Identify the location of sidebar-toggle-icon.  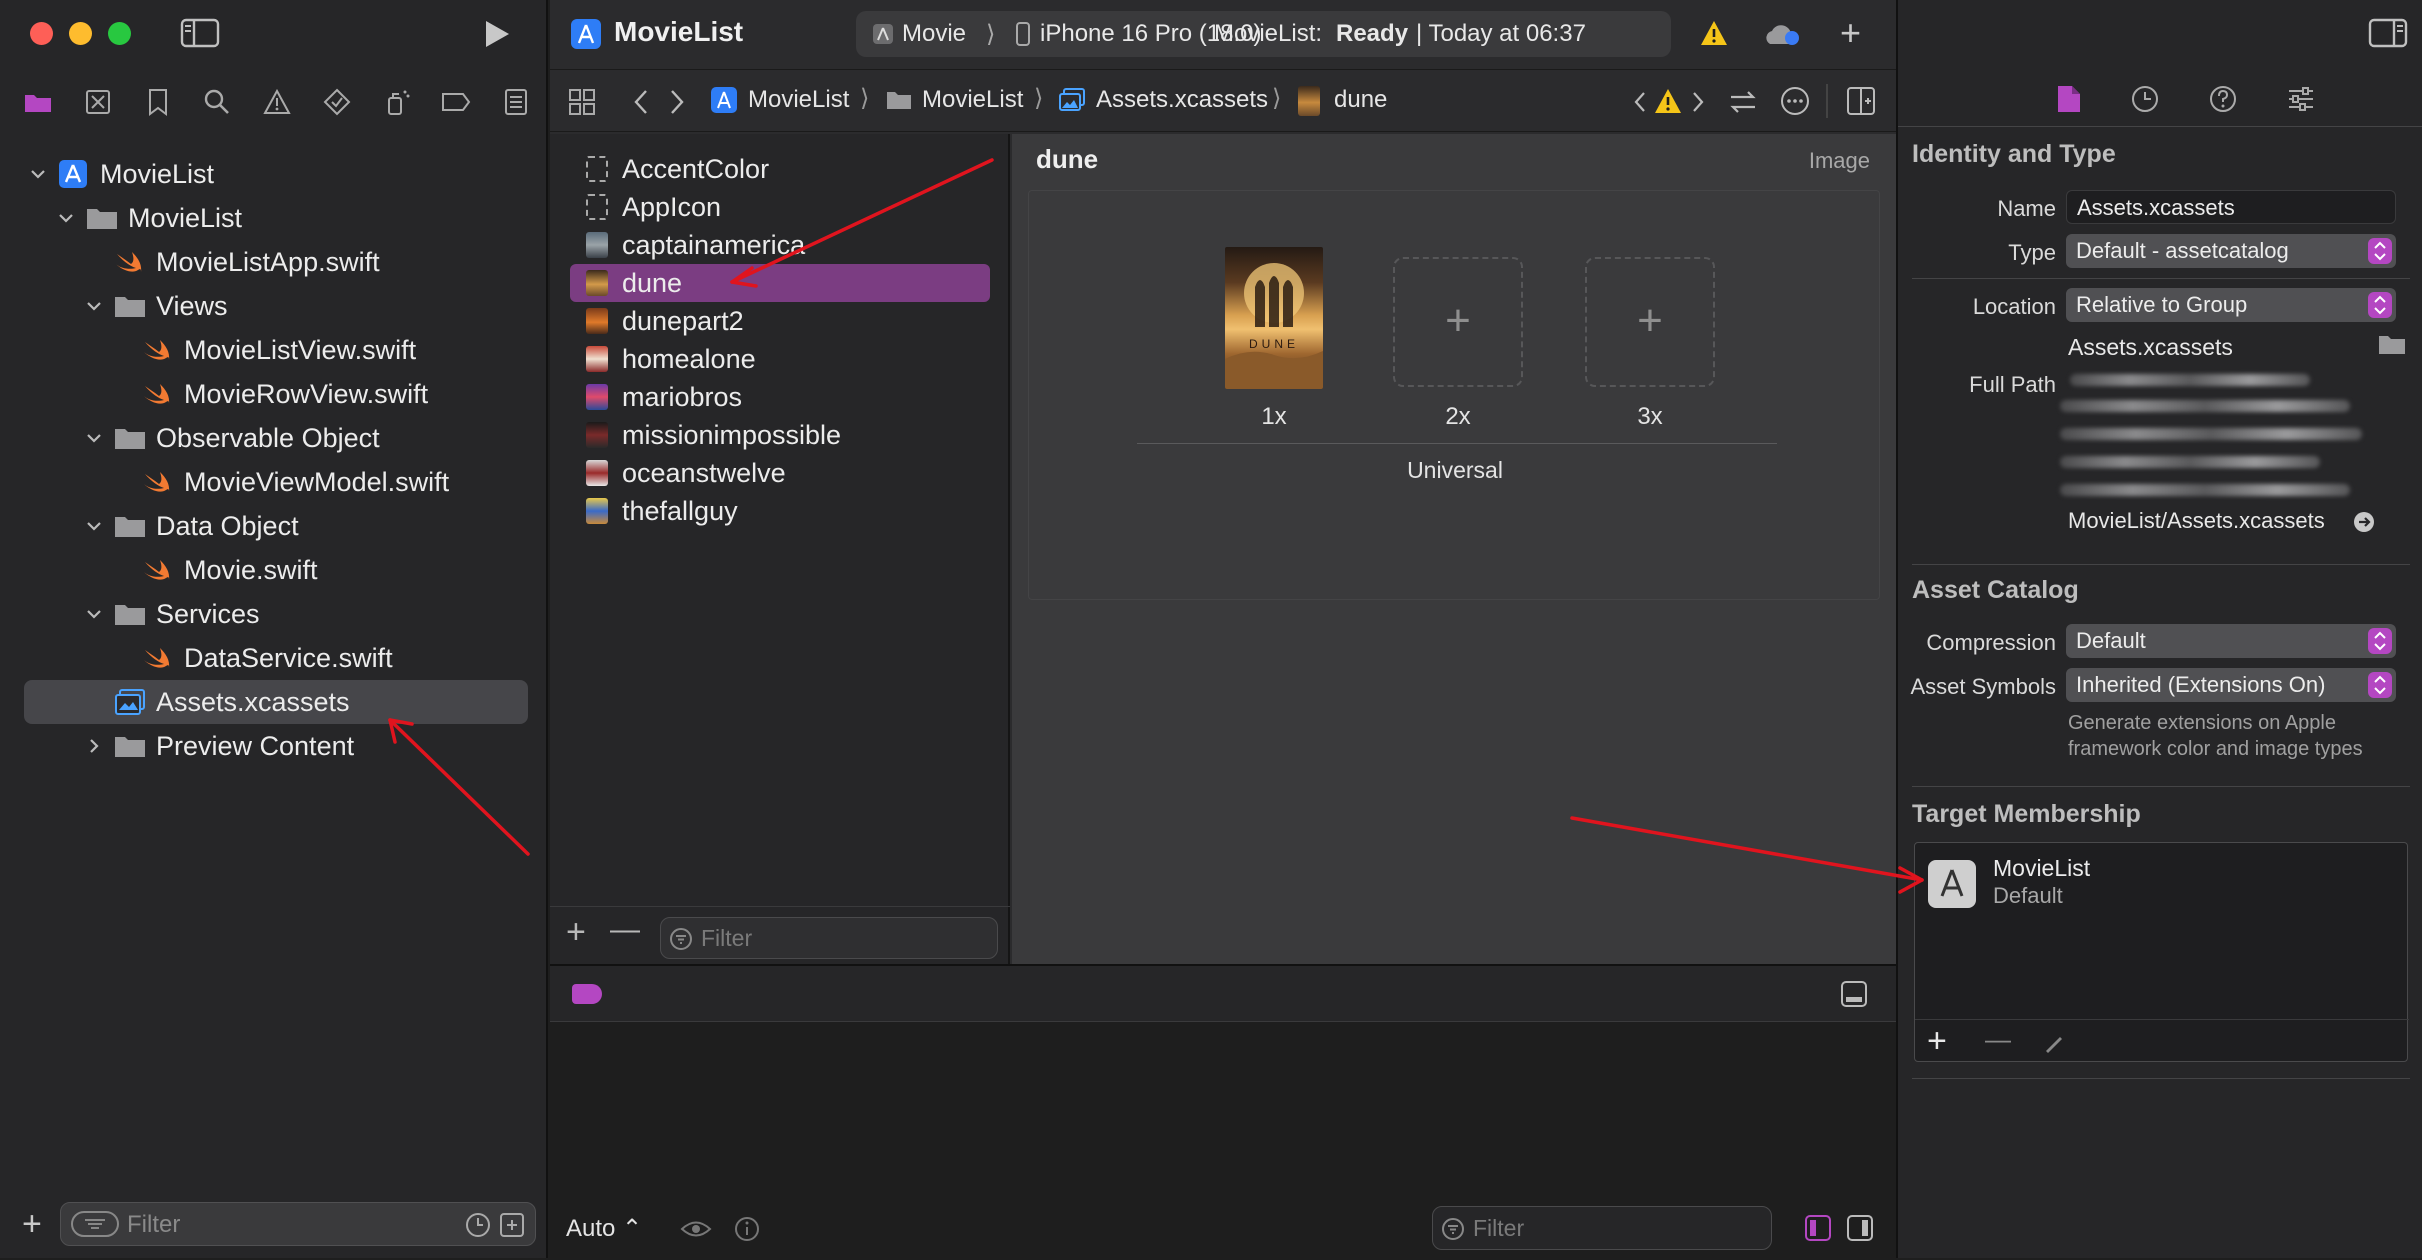
(200, 33).